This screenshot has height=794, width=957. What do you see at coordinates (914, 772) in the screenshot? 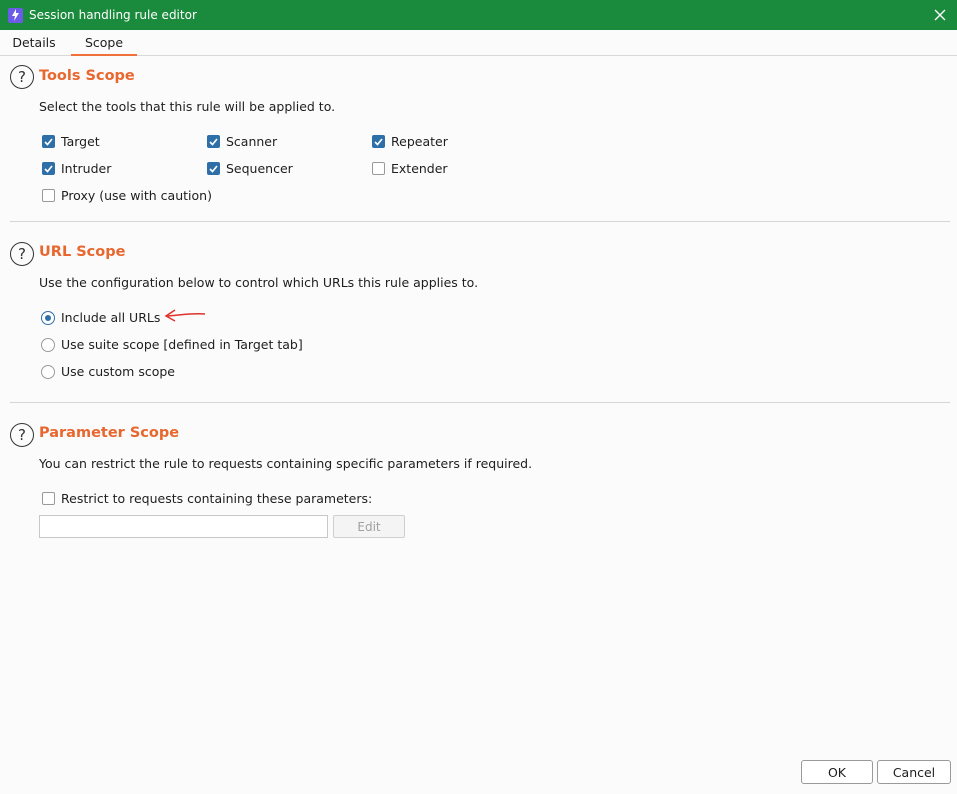
I see `cancel-button: Cancel` at bounding box center [914, 772].